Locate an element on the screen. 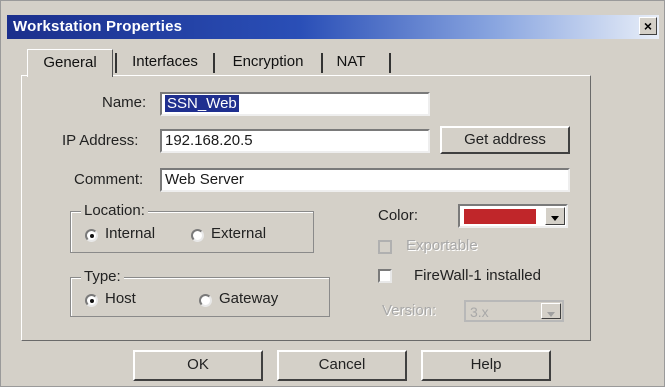 Image resolution: width=665 pixels, height=387 pixels. type-group-title: Type: is located at coordinates (102, 276).